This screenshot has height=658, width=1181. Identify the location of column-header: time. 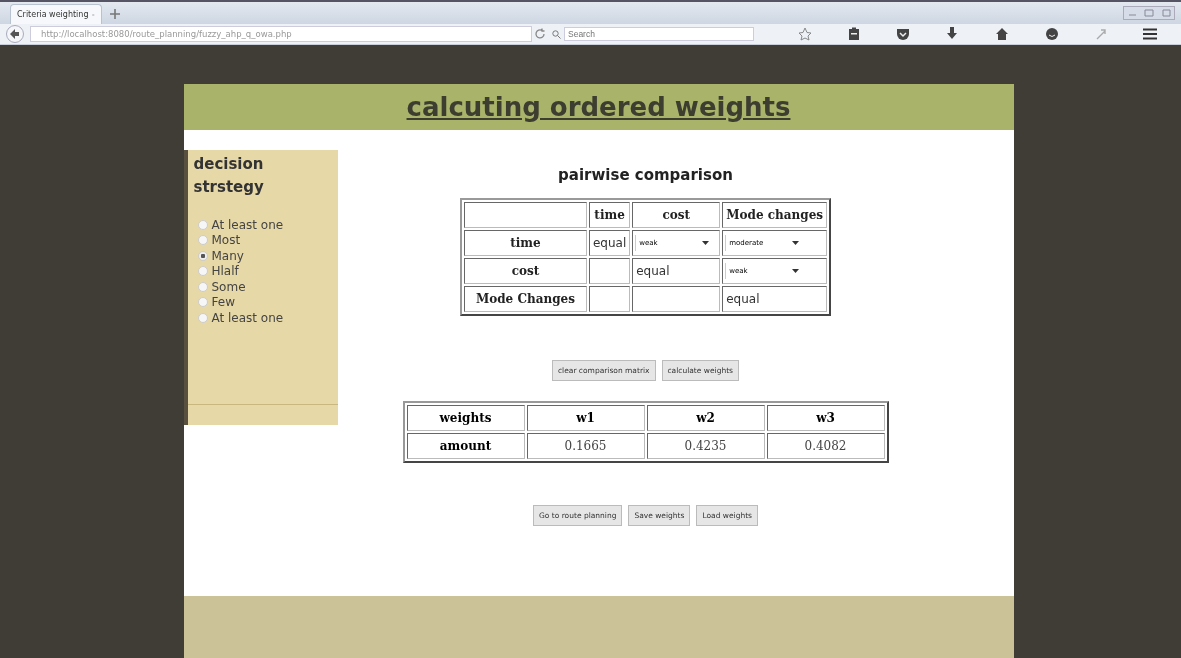
(609, 215).